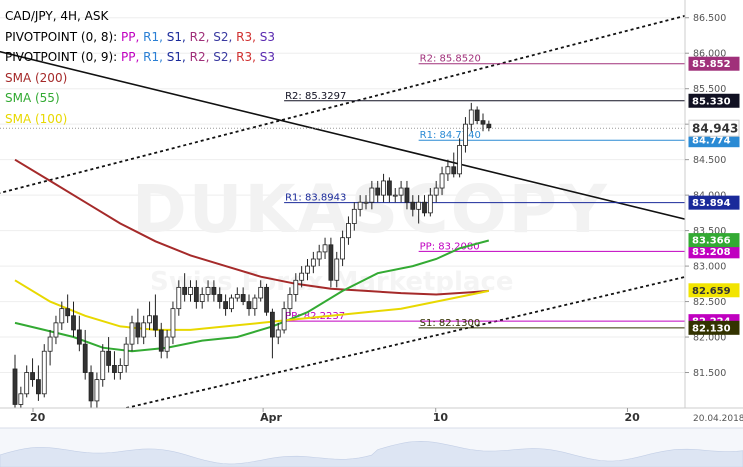  What do you see at coordinates (709, 267) in the screenshot?
I see `y-tick-label: 83.000` at bounding box center [709, 267].